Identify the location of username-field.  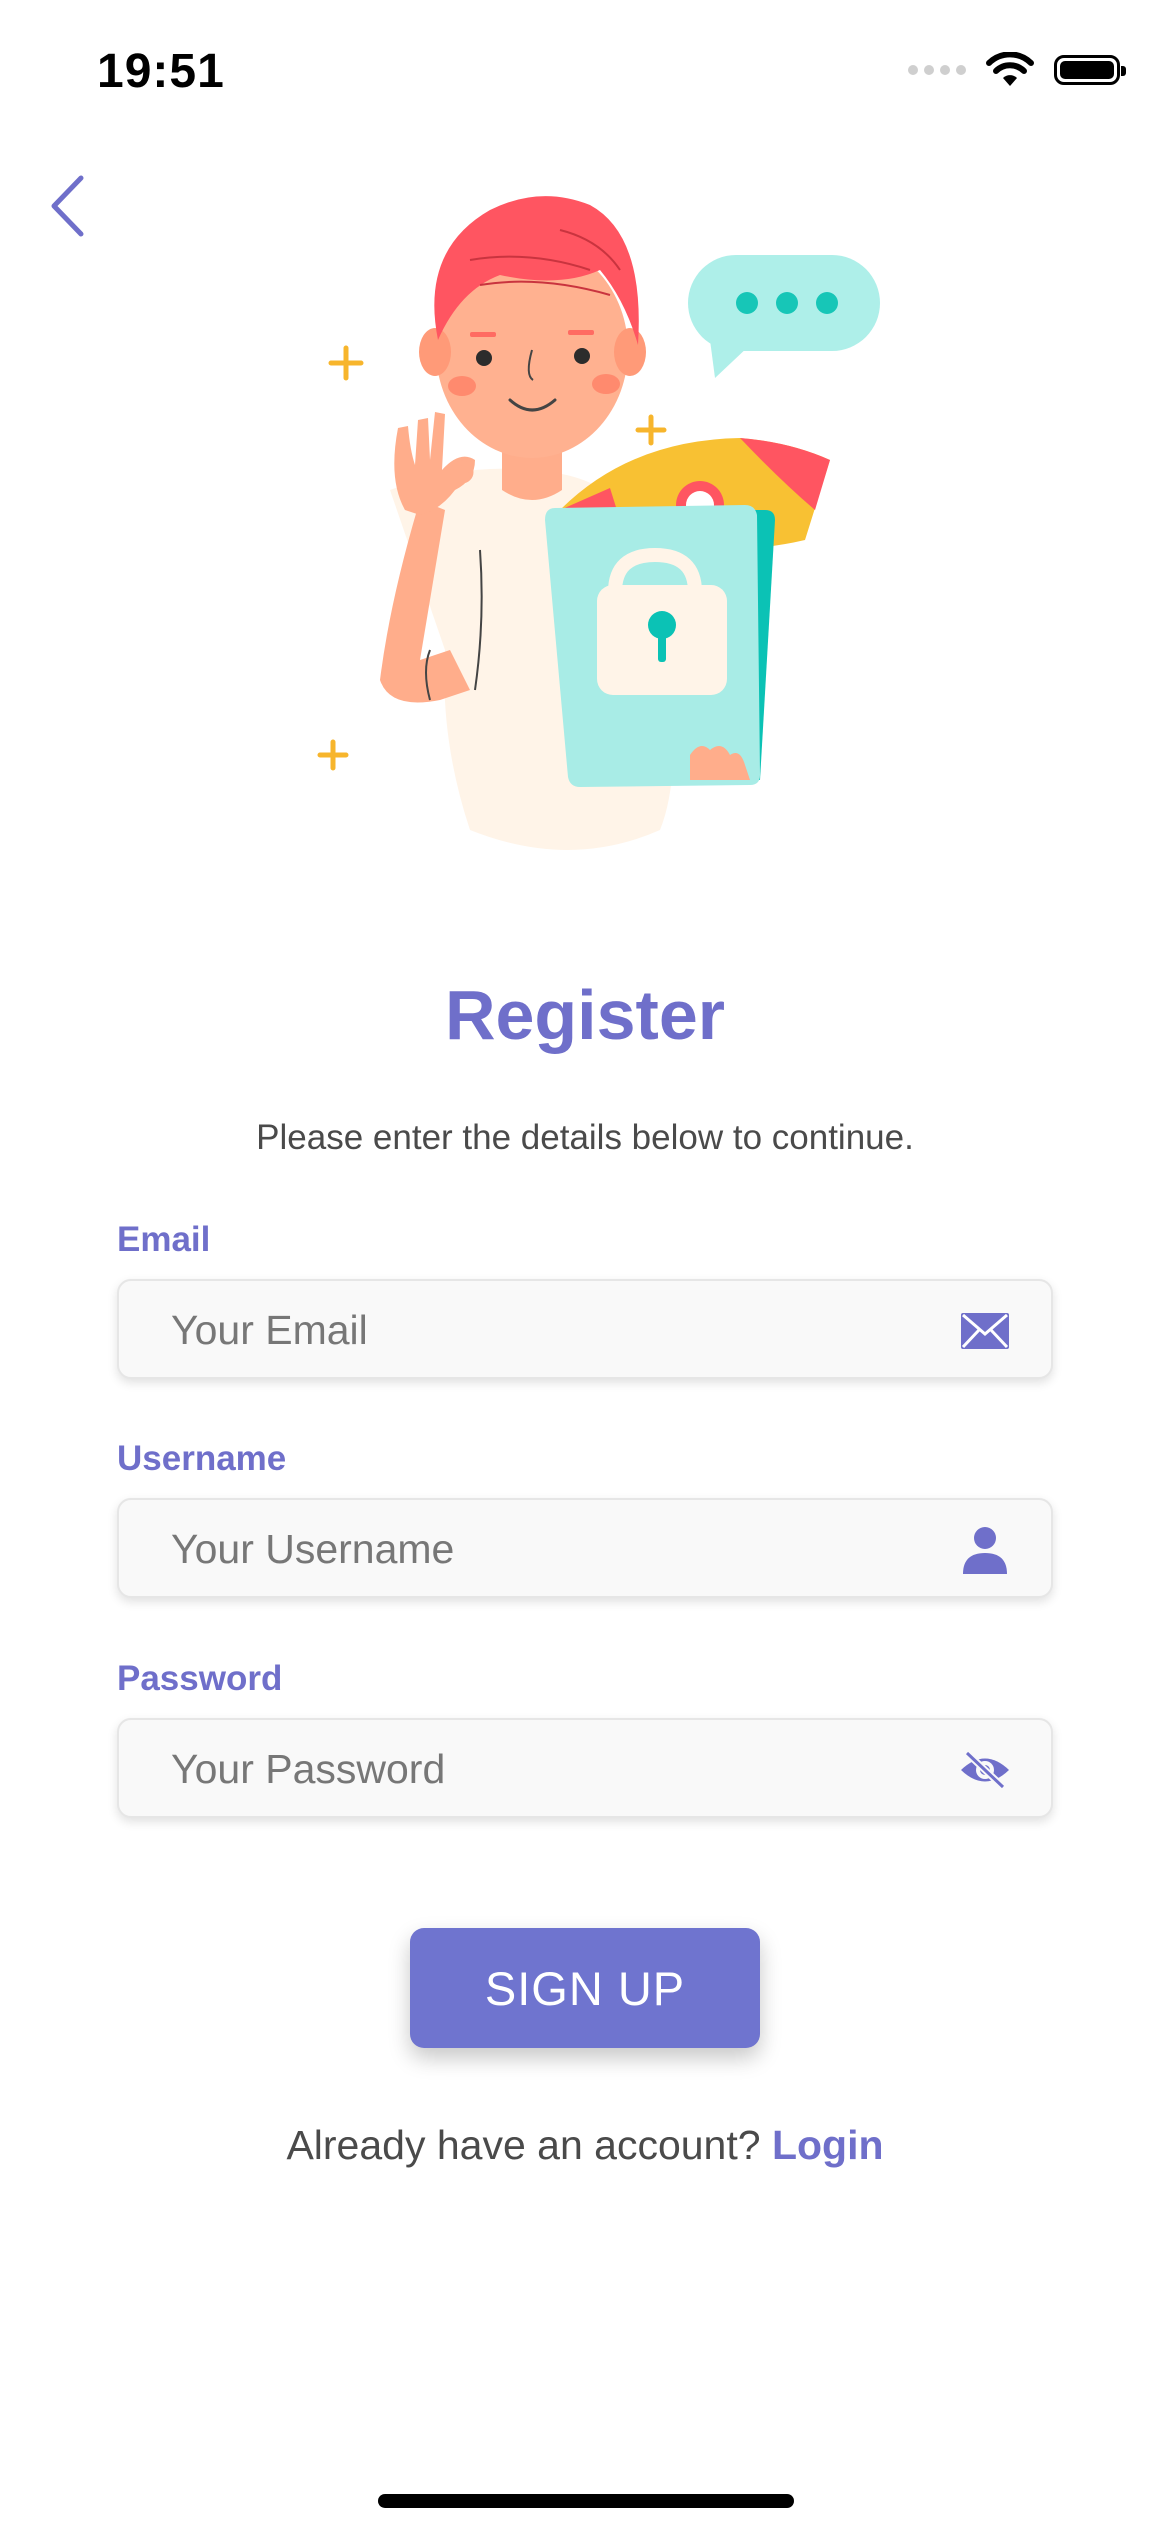
(585, 1548).